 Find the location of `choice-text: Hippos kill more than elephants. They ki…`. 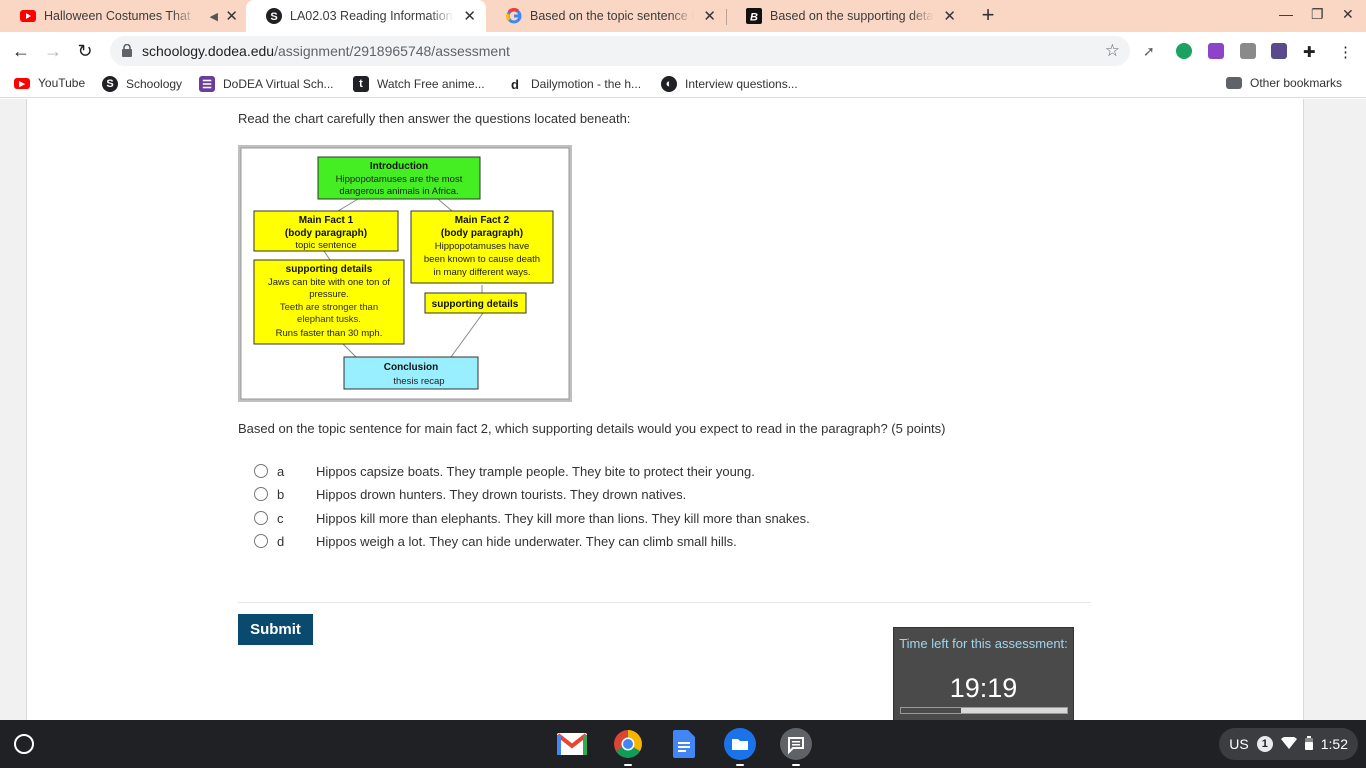

choice-text: Hippos kill more than elephants. They ki… is located at coordinates (563, 518).